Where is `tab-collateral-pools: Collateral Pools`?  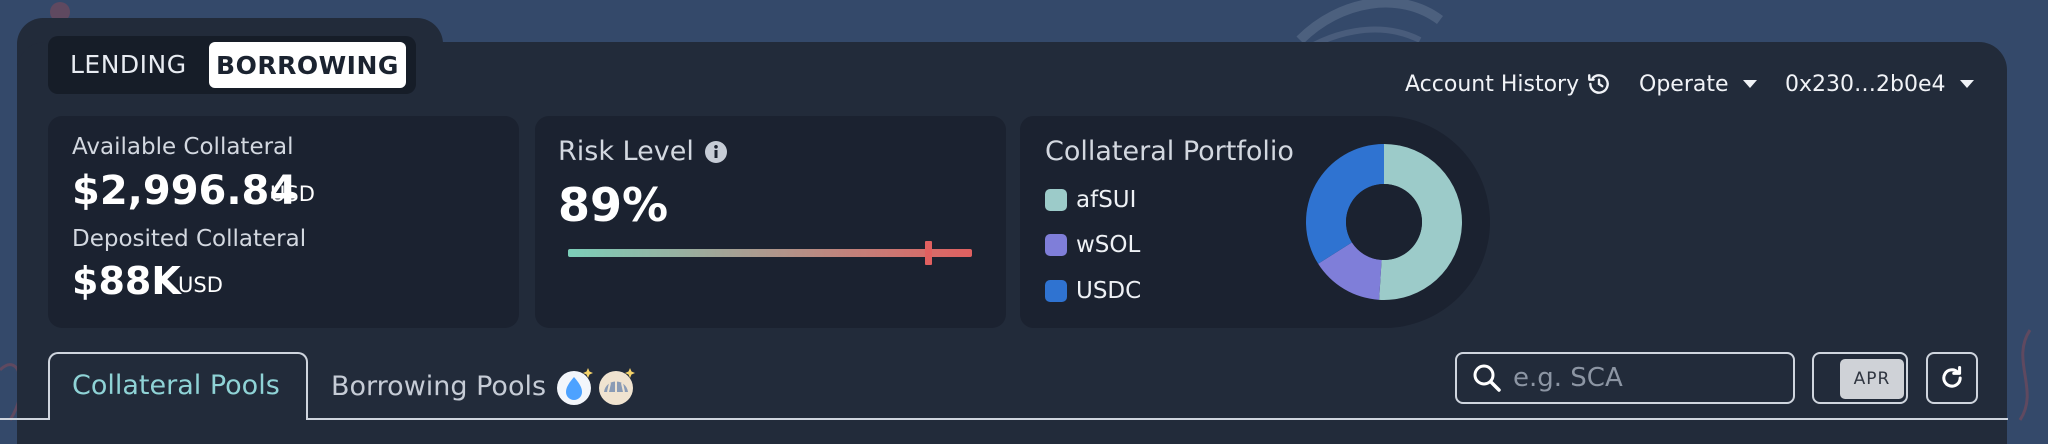
tab-collateral-pools: Collateral Pools is located at coordinates (178, 386).